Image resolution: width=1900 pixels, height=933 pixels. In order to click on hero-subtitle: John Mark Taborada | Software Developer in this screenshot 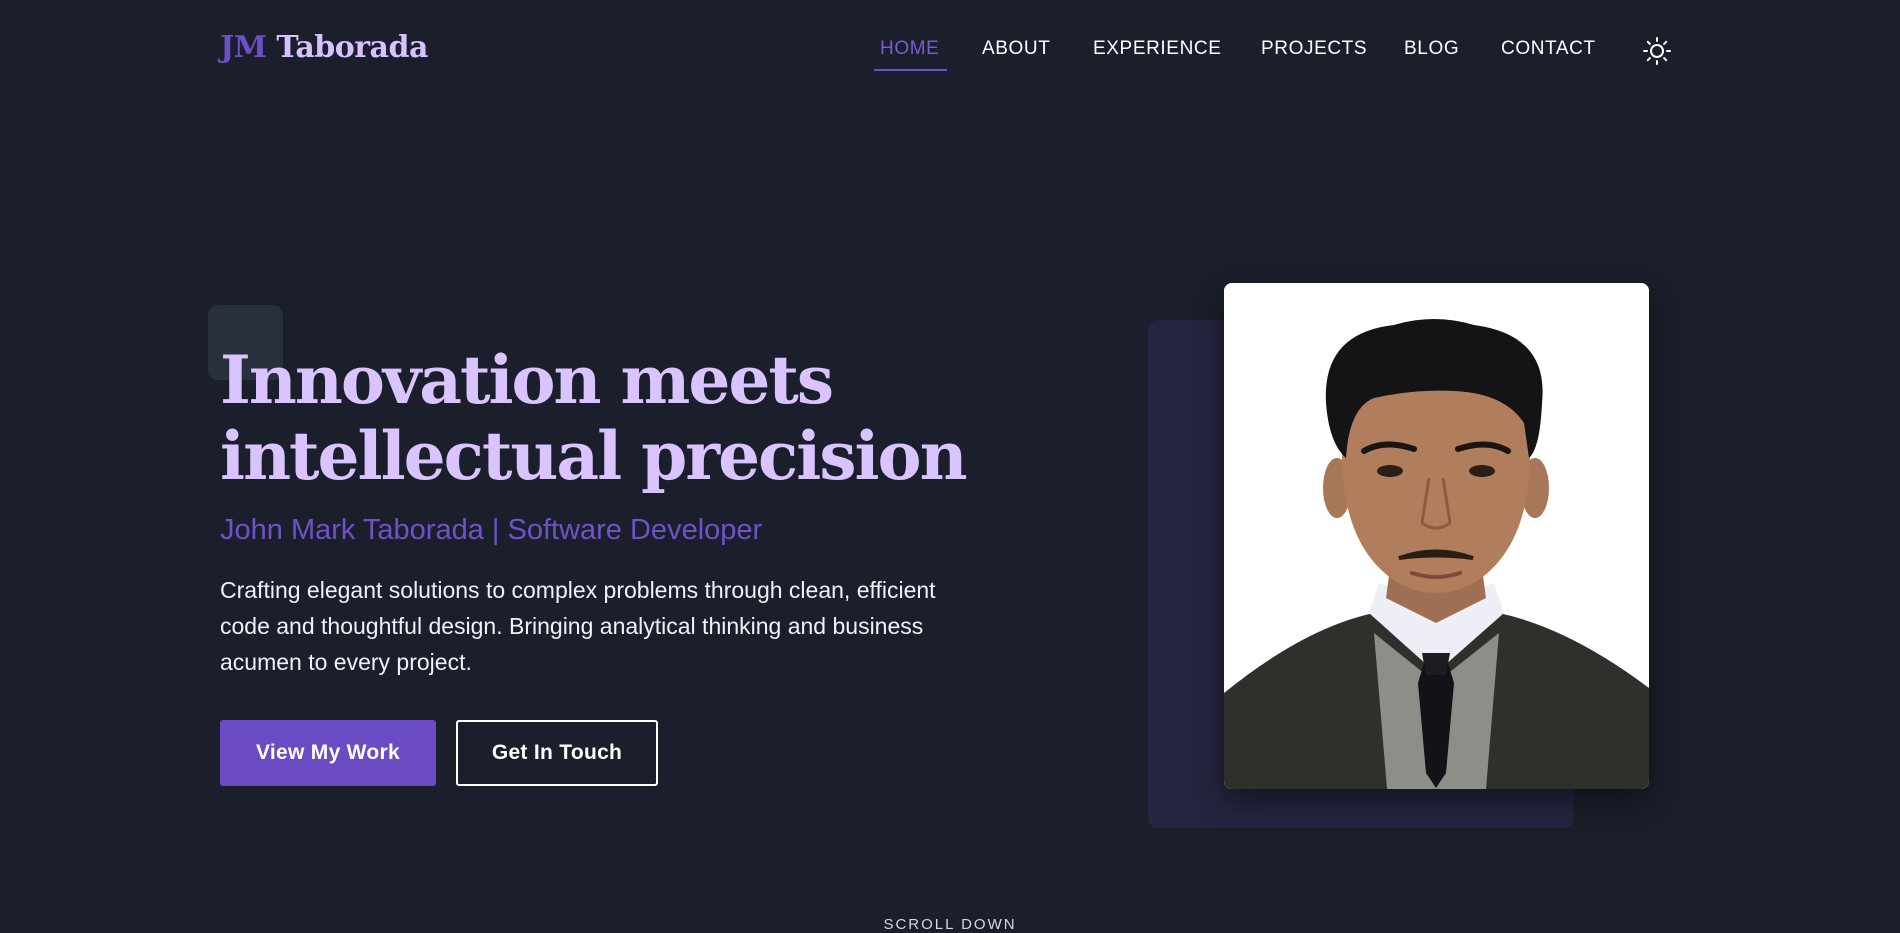, I will do `click(491, 530)`.